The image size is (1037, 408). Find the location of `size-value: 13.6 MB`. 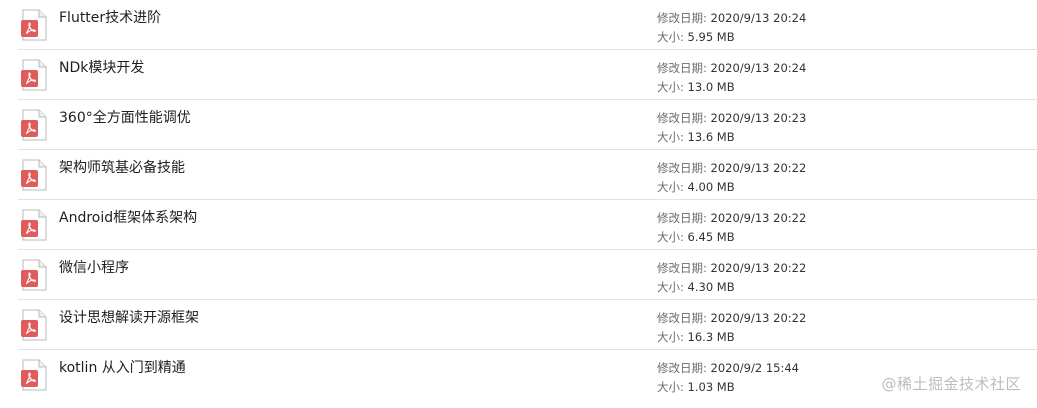

size-value: 13.6 MB is located at coordinates (711, 137).